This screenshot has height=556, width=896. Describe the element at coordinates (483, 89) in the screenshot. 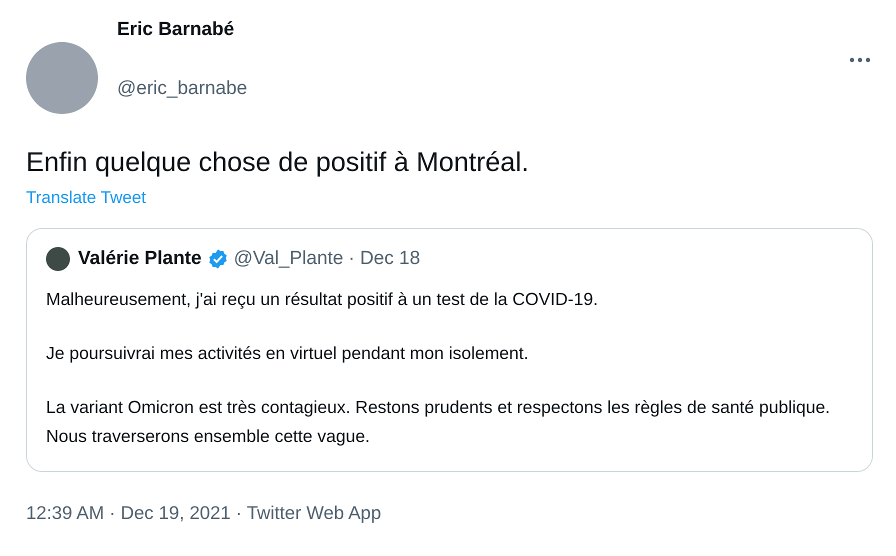

I see `author-handle: @eric_barnabe` at that location.